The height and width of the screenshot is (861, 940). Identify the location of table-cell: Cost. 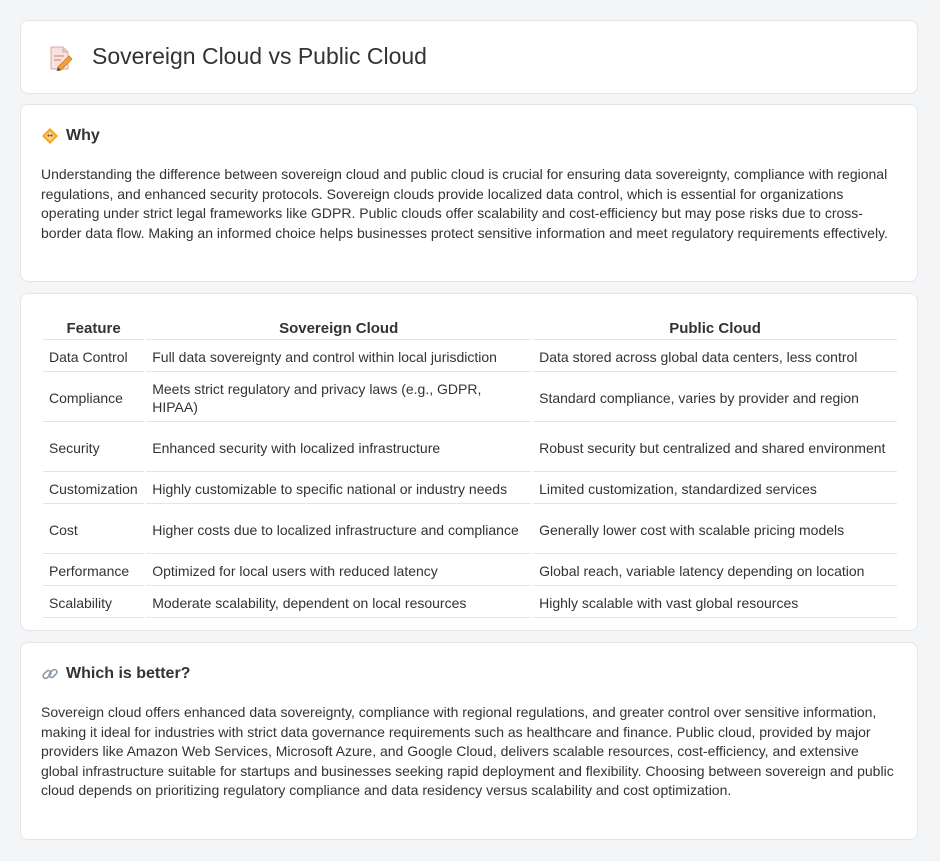
(94, 530).